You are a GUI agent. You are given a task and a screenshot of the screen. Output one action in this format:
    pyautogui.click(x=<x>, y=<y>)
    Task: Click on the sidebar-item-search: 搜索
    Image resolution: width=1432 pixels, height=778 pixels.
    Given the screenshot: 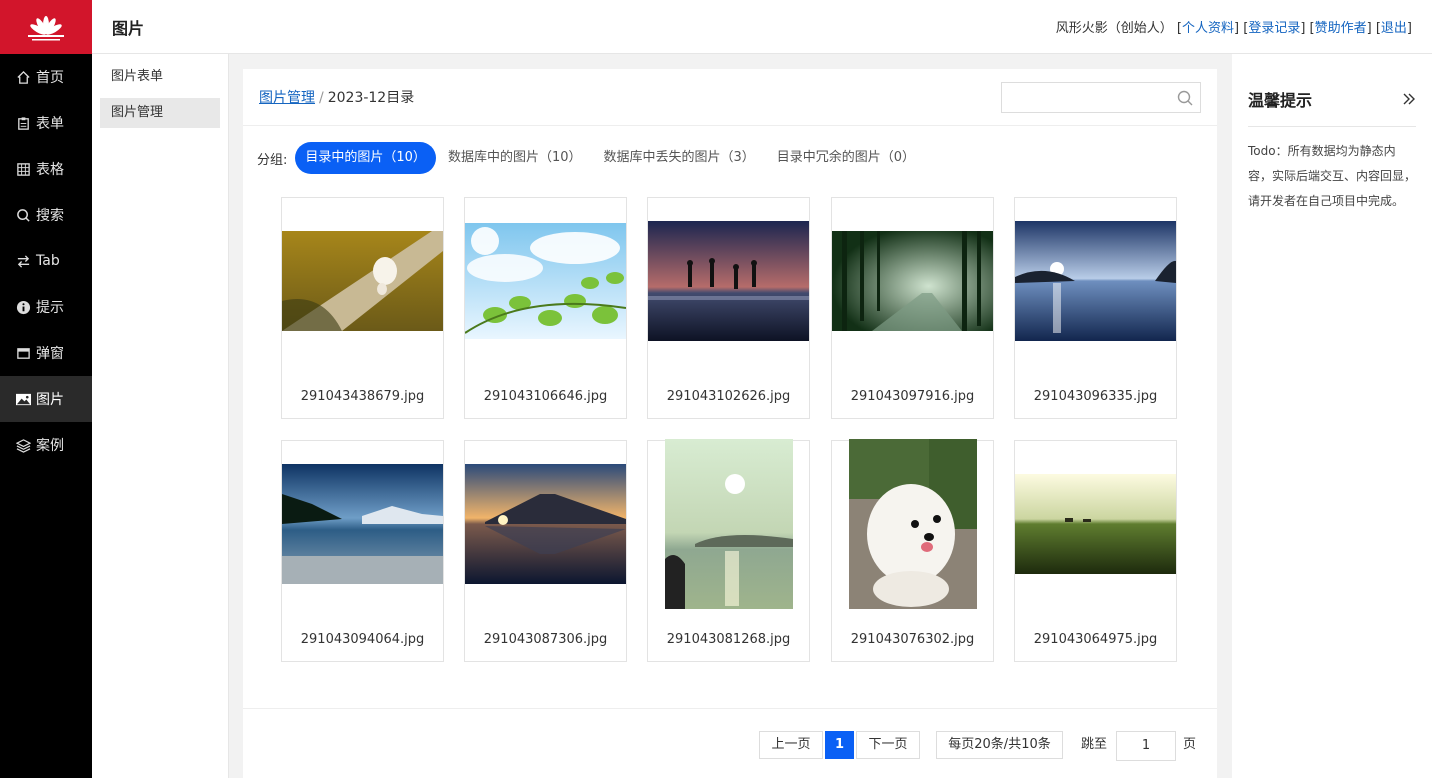 What is the action you would take?
    pyautogui.click(x=46, y=215)
    